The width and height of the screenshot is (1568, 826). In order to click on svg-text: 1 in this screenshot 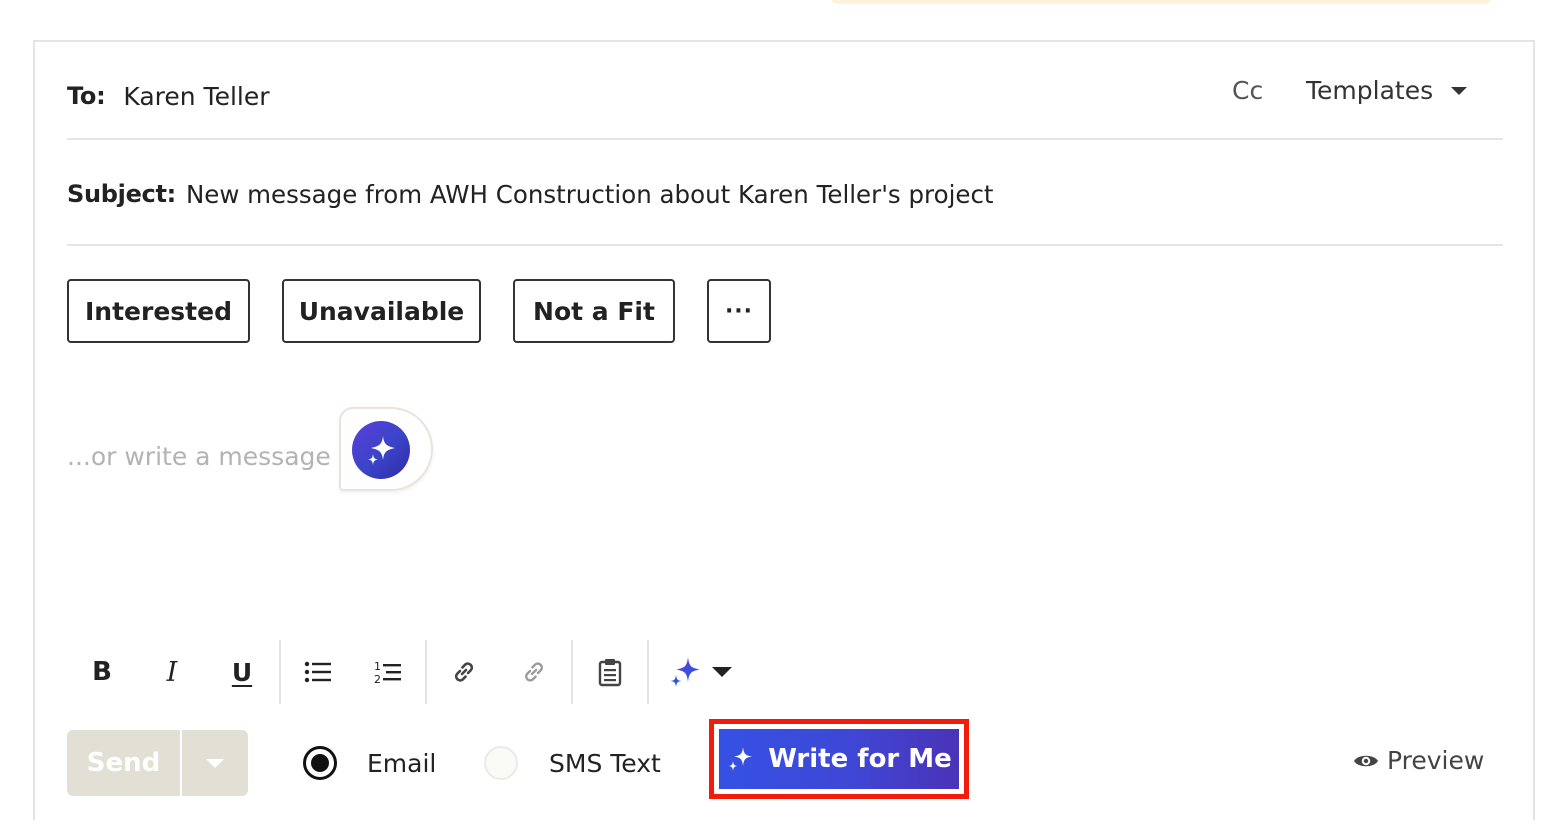, I will do `click(377, 666)`.